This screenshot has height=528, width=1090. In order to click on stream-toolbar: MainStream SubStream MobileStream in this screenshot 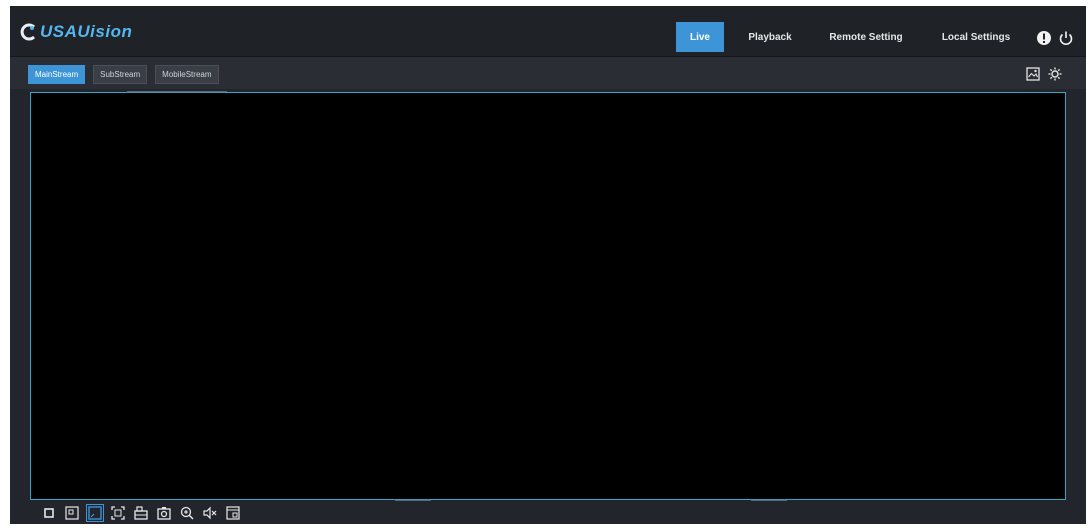, I will do `click(548, 73)`.